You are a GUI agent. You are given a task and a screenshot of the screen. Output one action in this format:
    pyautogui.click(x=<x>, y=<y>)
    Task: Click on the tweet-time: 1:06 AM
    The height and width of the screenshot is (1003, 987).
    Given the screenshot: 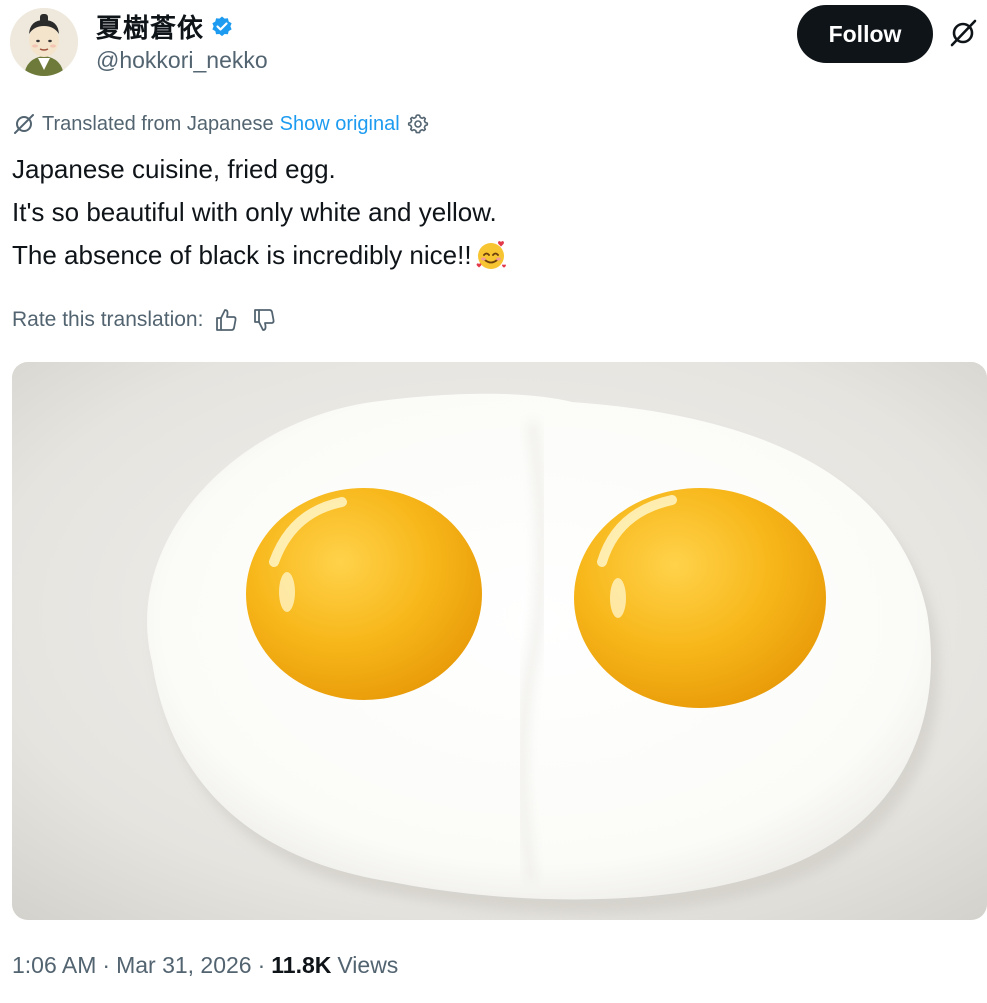 What is the action you would take?
    pyautogui.click(x=54, y=965)
    